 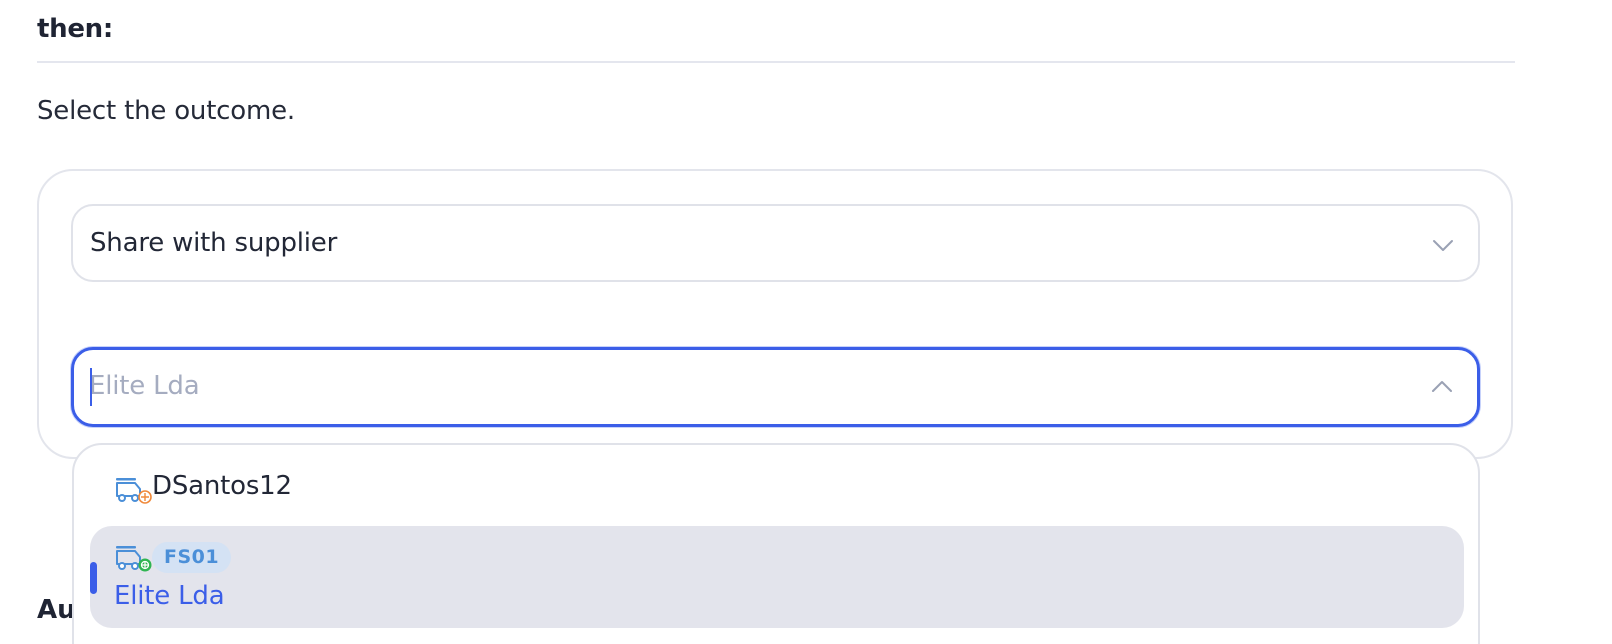 I want to click on section-heading: then:, so click(x=75, y=29).